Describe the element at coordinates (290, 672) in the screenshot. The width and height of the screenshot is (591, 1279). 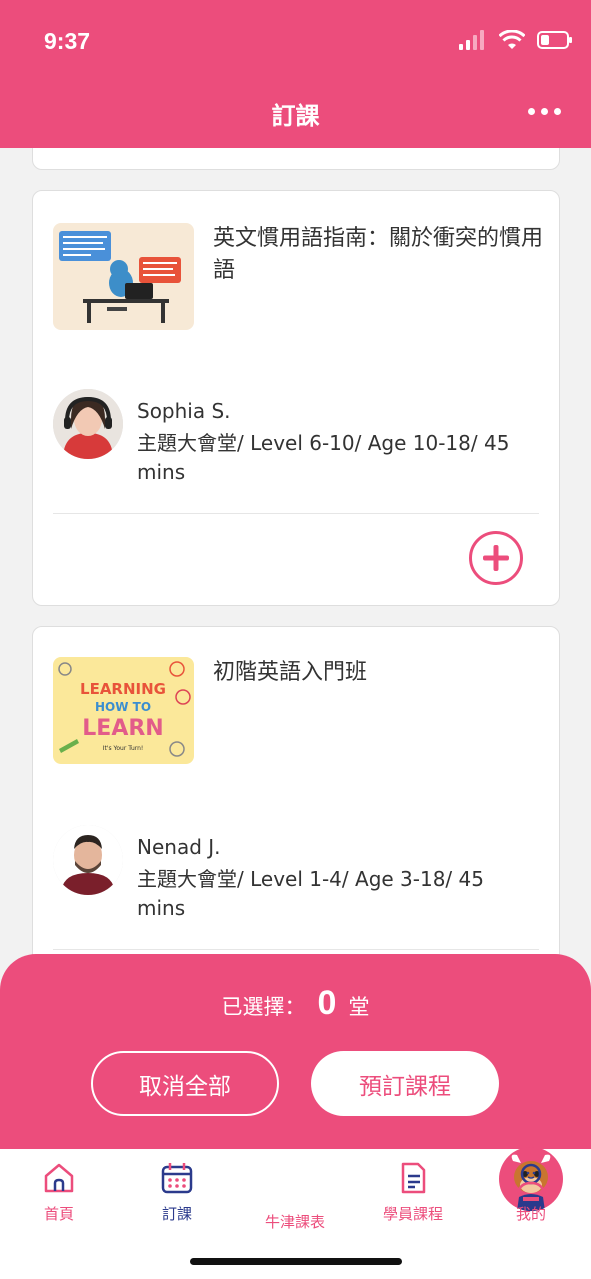
I see `course-title: 初階英語入門班` at that location.